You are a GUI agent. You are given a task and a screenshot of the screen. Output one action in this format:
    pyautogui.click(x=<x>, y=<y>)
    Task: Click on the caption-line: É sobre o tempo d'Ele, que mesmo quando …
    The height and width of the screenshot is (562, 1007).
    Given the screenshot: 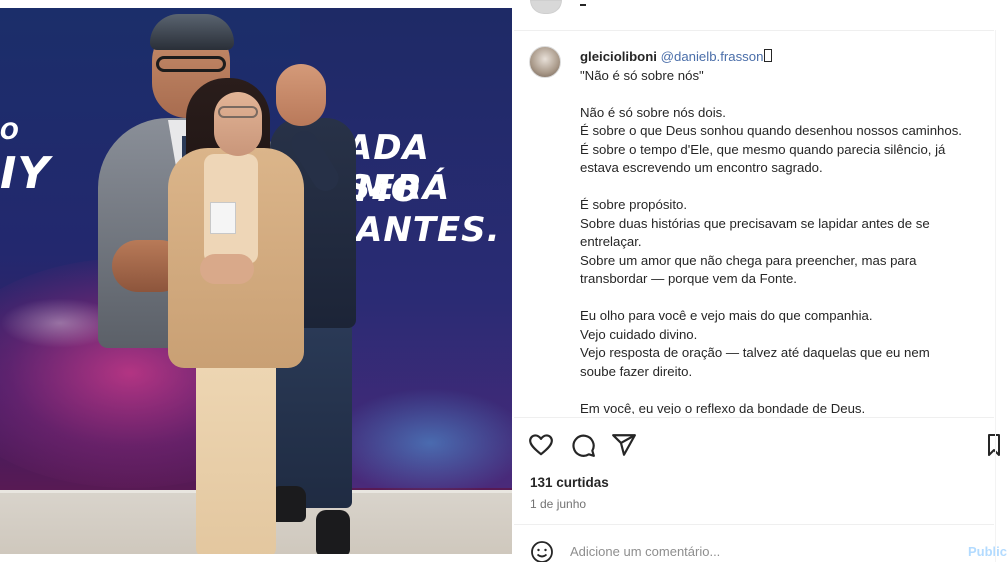 What is the action you would take?
    pyautogui.click(x=763, y=149)
    